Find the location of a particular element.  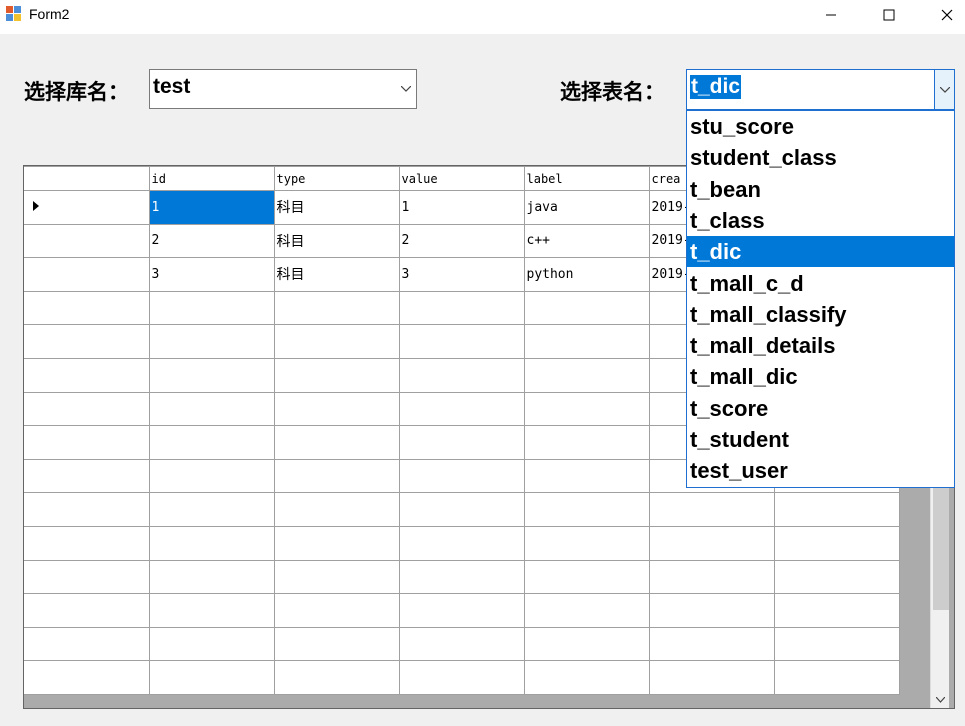

dropdown-option: student_class is located at coordinates (820, 157).